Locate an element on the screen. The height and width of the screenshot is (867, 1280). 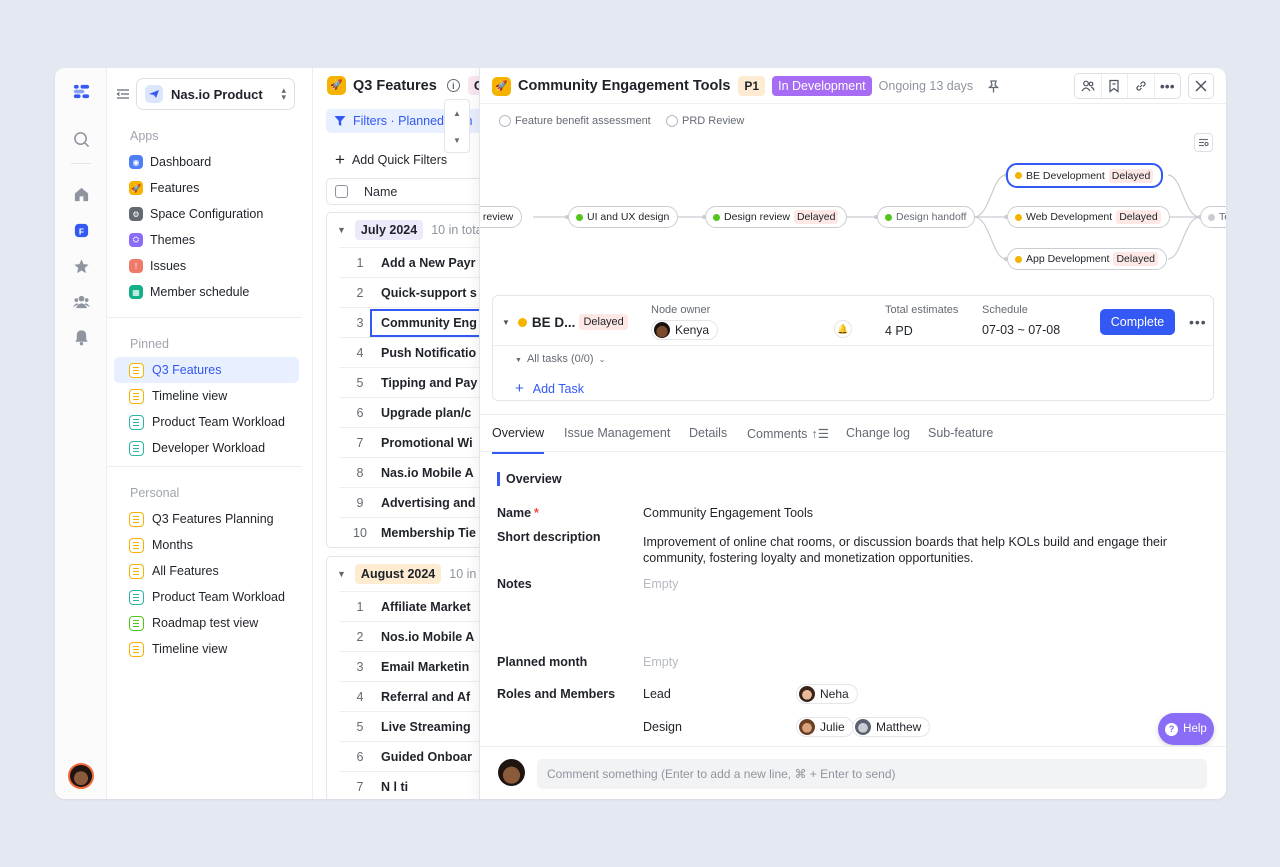
sidebar-item-product-team-workload: Product Team Workload is located at coordinates (206, 597).